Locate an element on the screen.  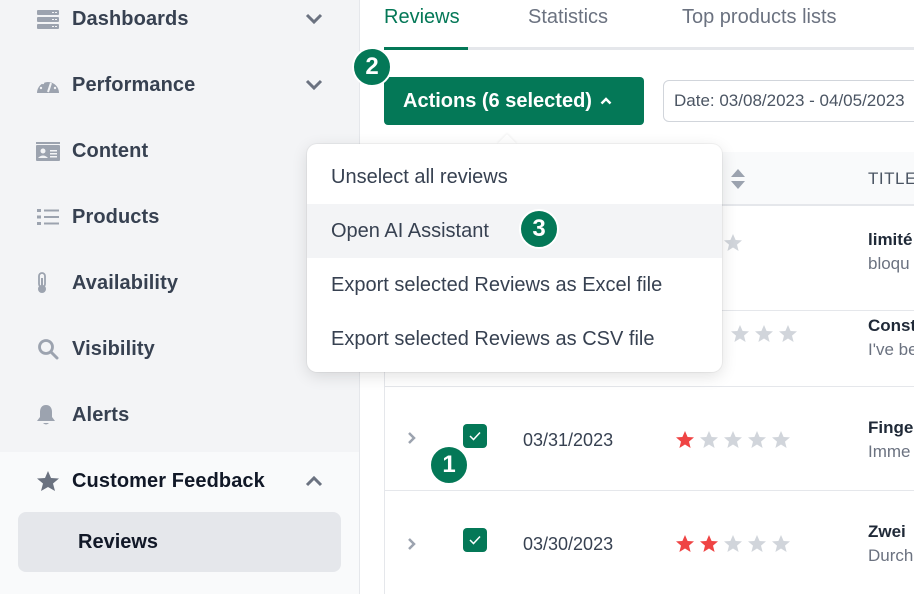
sidebar-item-label: Products is located at coordinates (116, 216).